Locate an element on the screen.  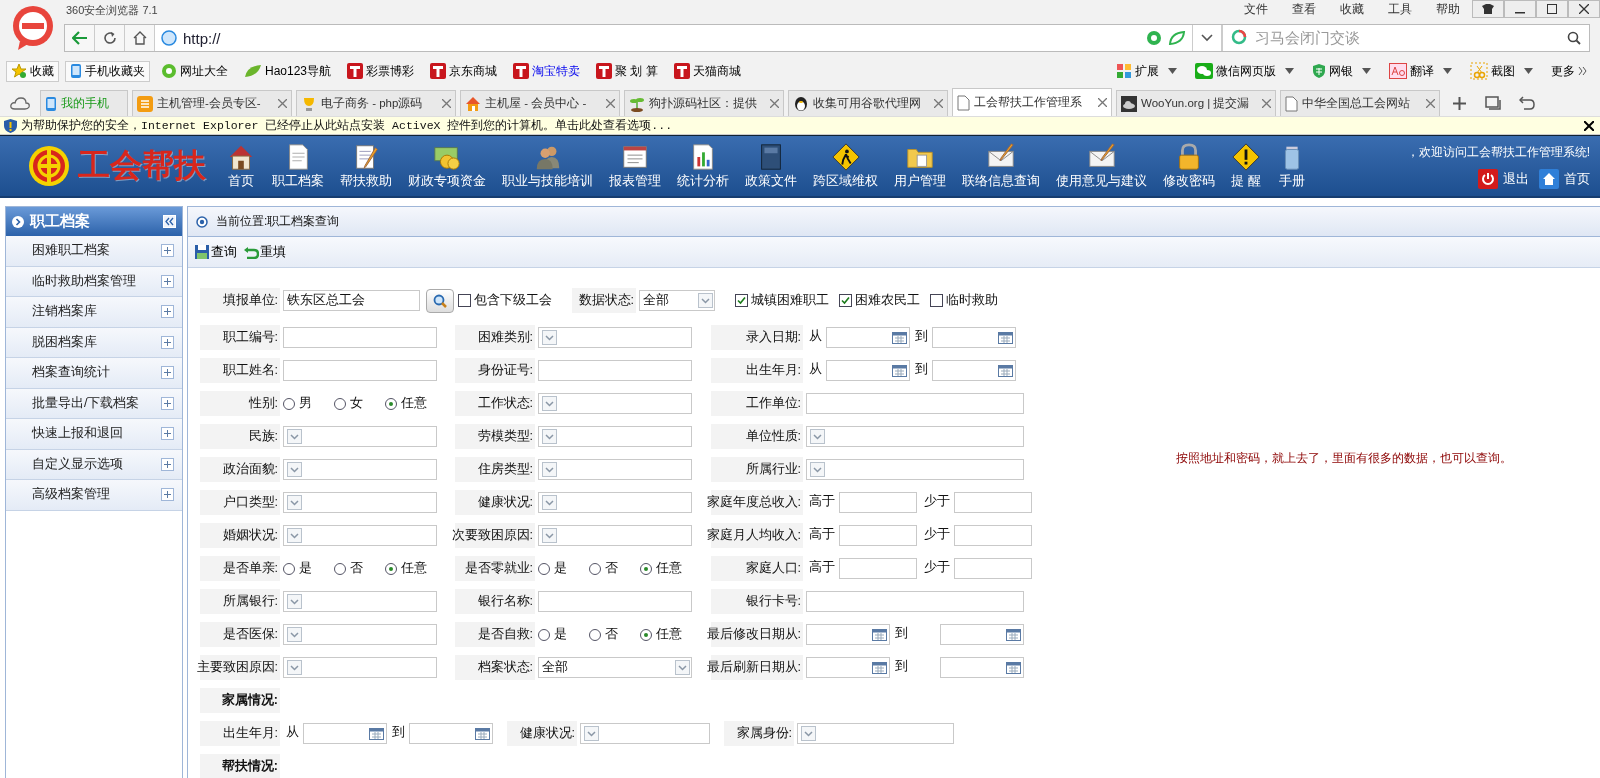
nav-item: 职业与技能培训 is located at coordinates (547, 166).